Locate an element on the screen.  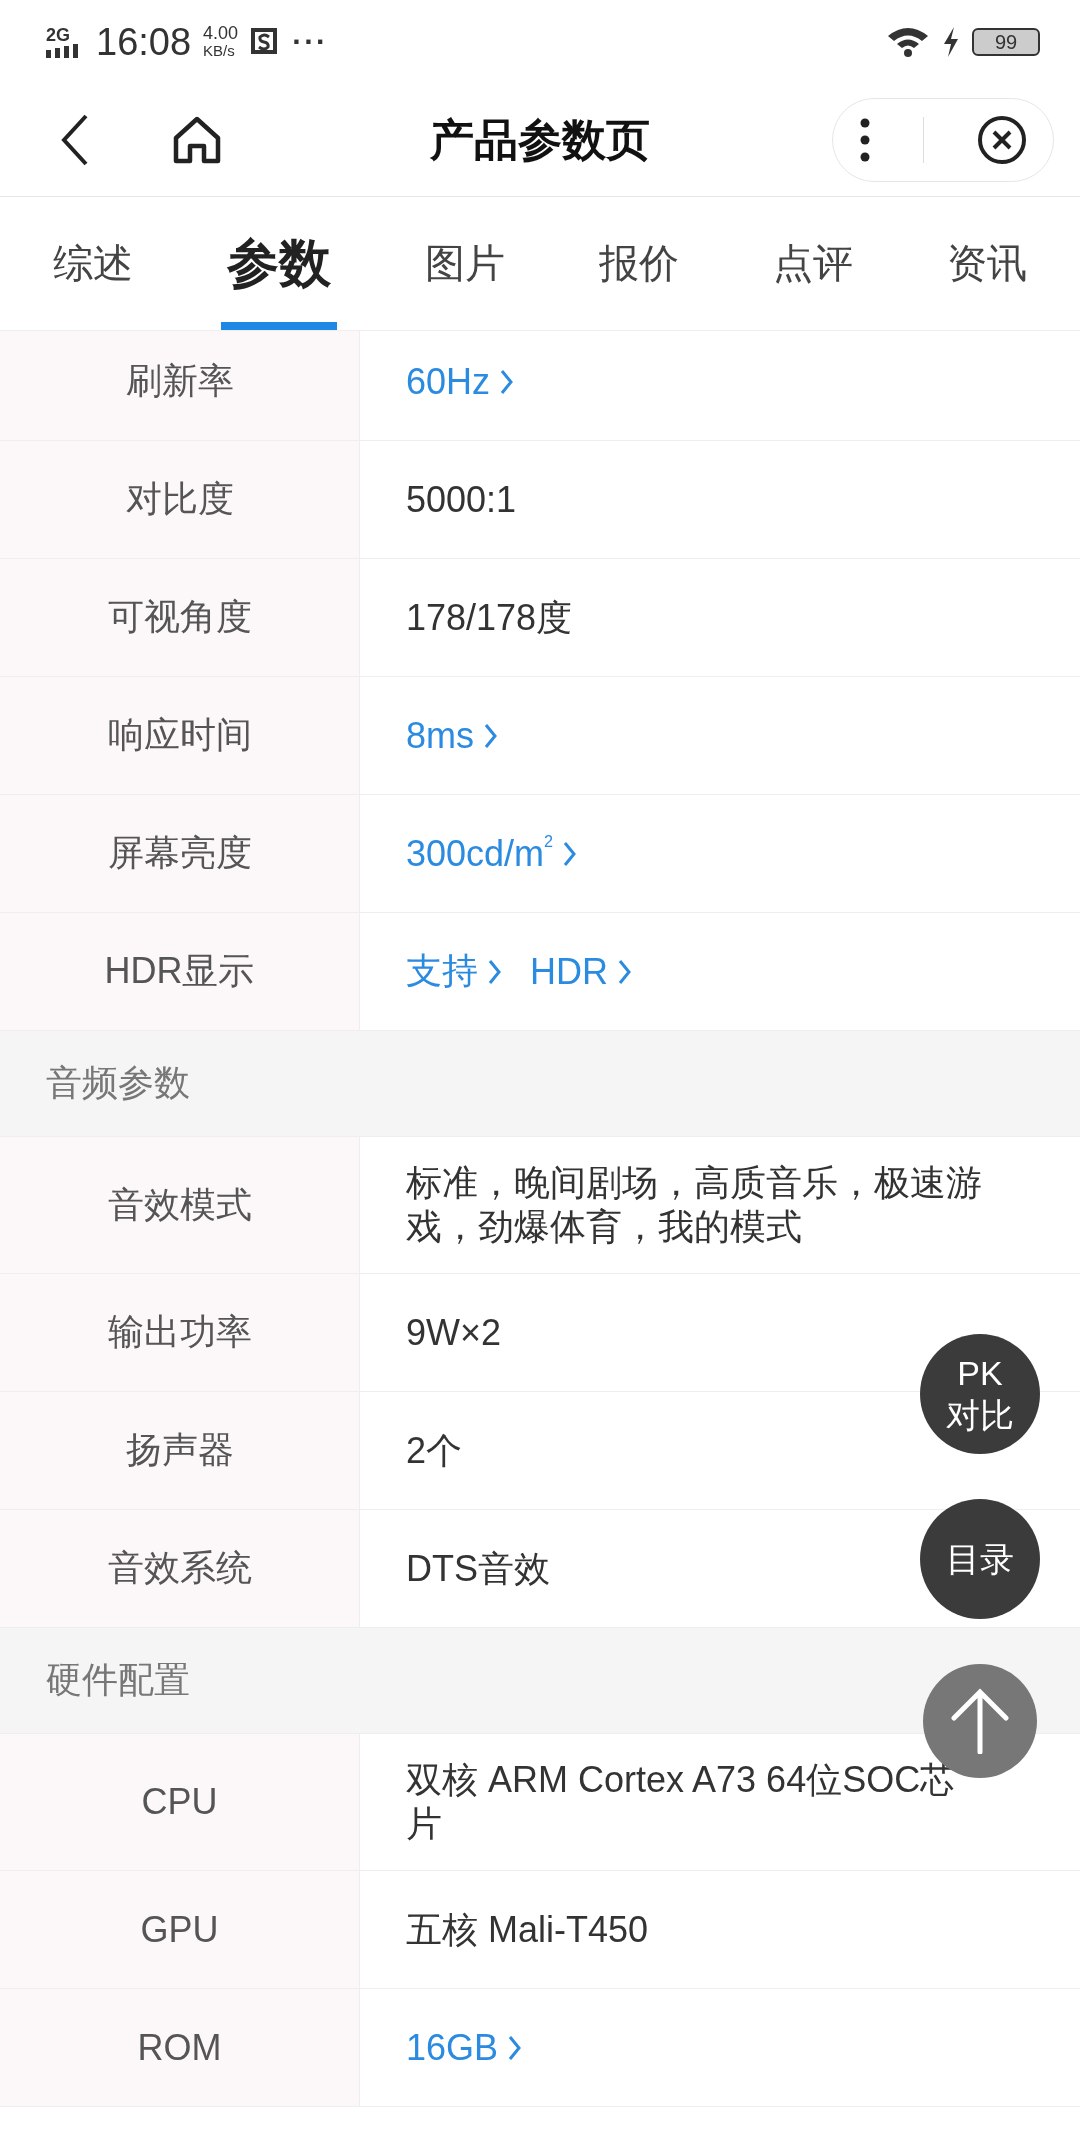
param-value: 五核 Mali-T450 is located at coordinates (527, 1929).